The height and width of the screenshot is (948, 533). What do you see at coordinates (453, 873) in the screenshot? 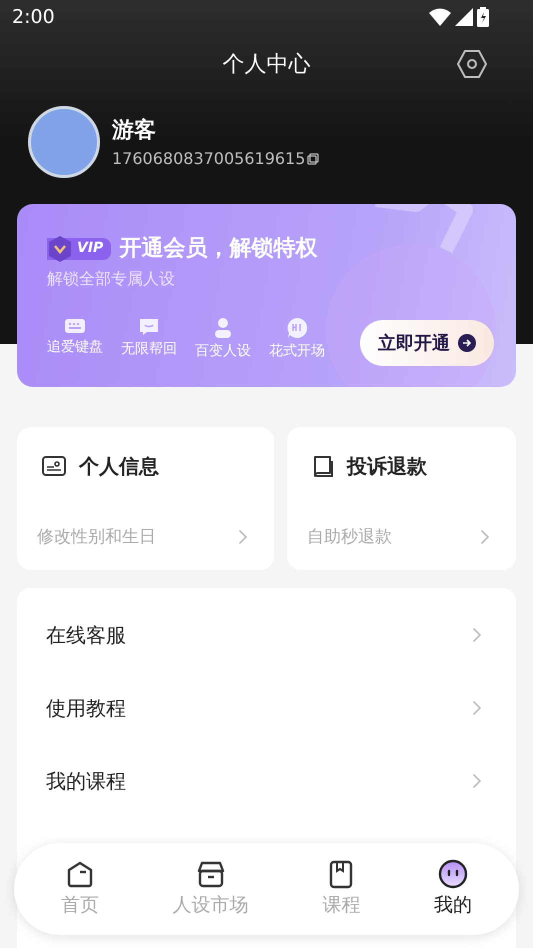
I see `face-icon` at bounding box center [453, 873].